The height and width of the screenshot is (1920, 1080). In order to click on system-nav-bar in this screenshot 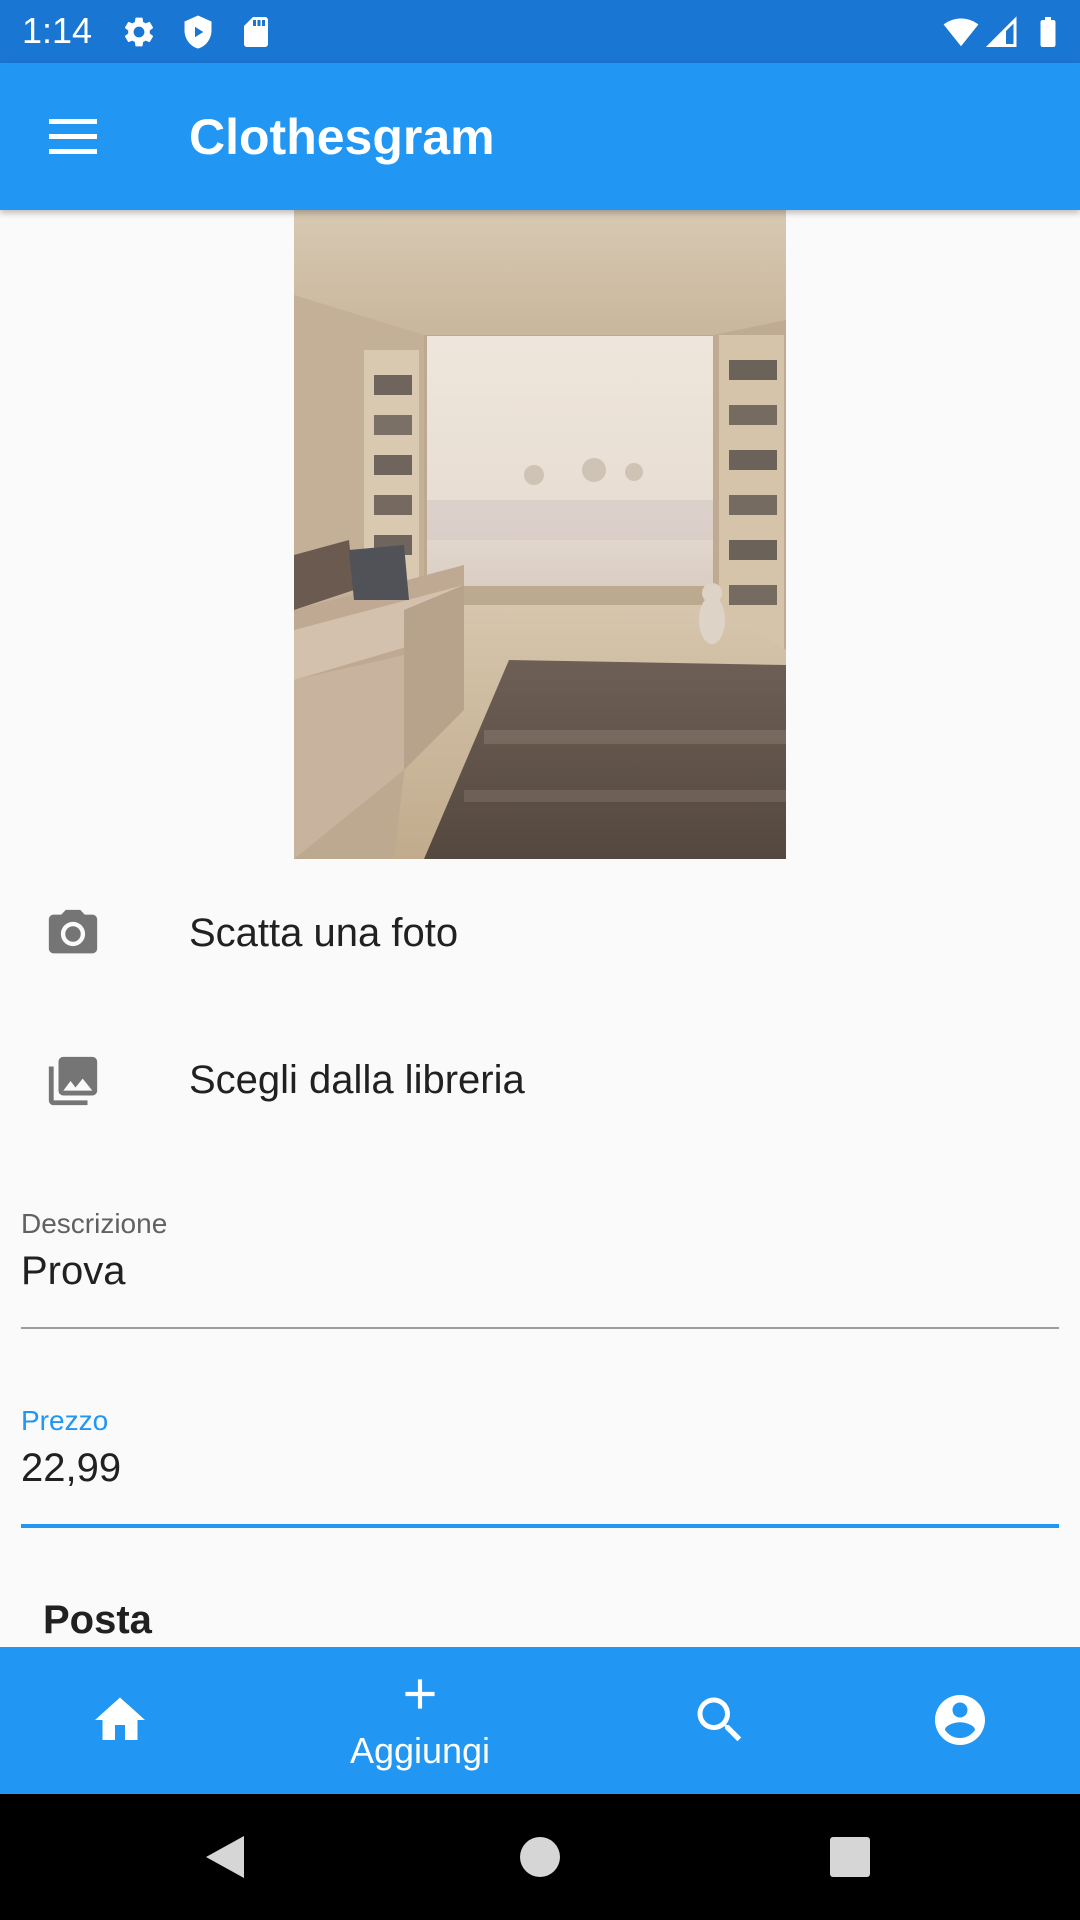, I will do `click(540, 1857)`.